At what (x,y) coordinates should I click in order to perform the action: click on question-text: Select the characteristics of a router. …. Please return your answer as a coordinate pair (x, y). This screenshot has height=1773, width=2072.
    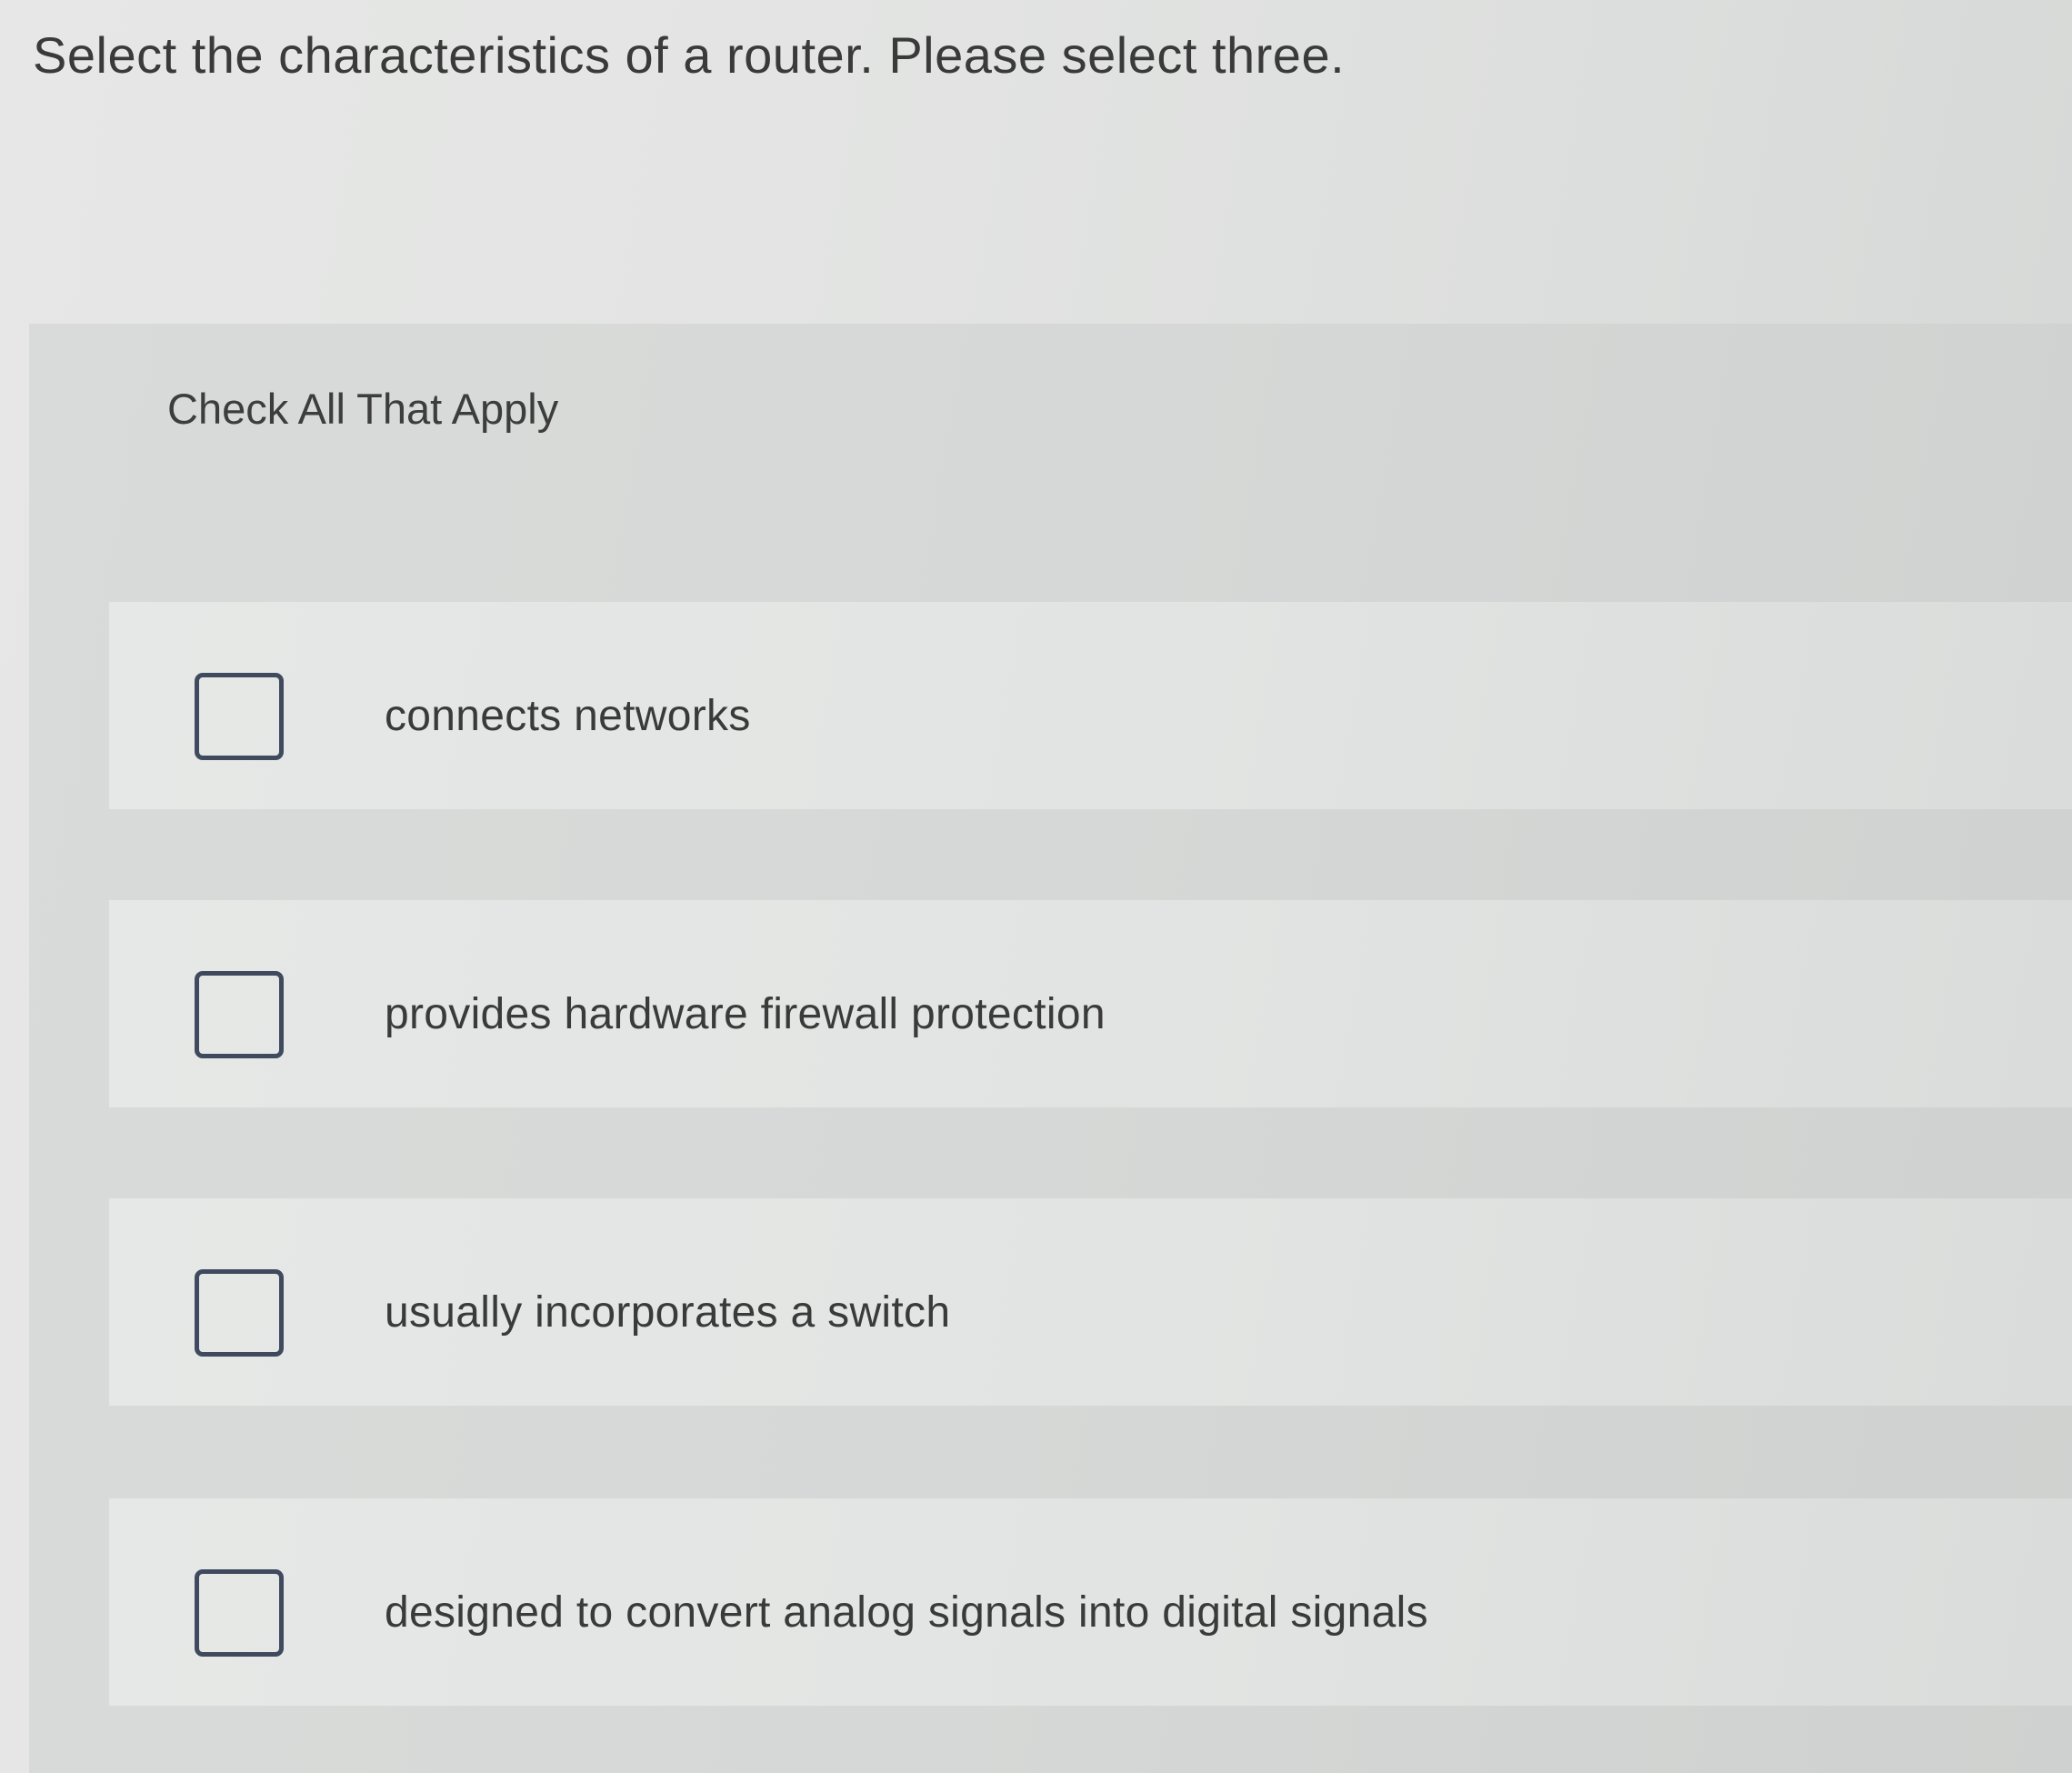
    Looking at the image, I should click on (689, 55).